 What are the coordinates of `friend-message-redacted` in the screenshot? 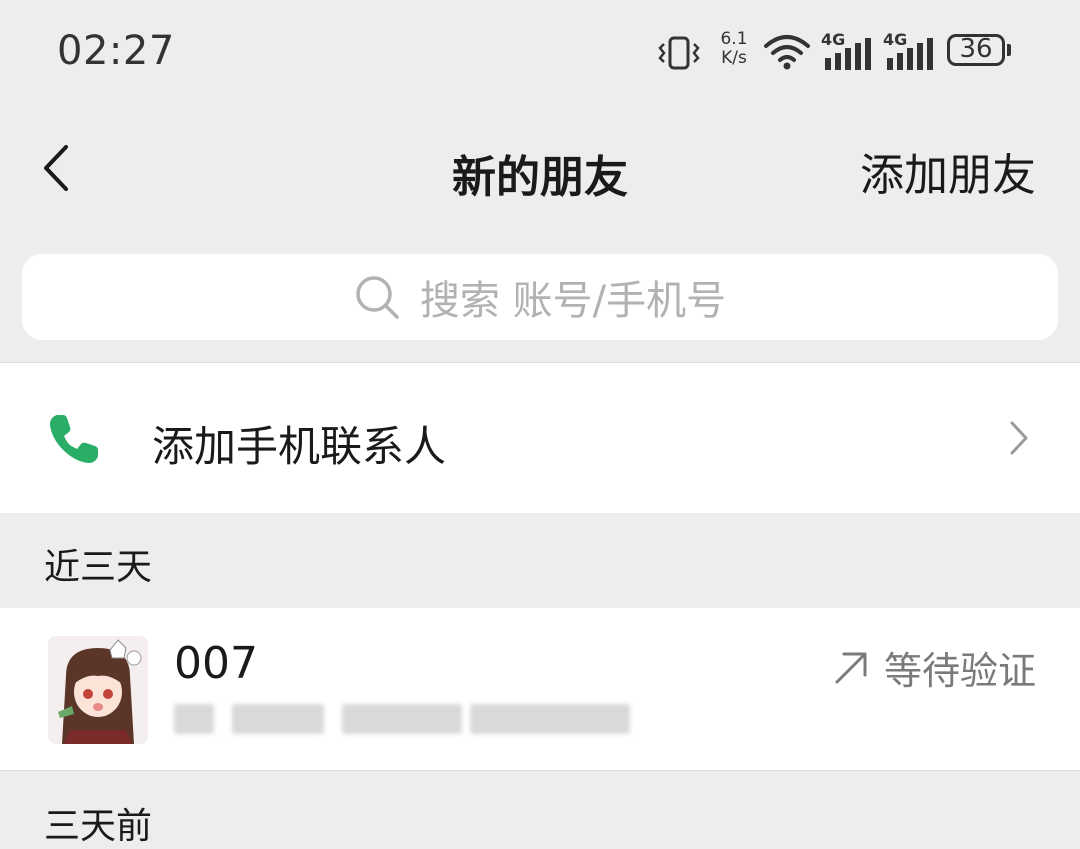 It's located at (454, 720).